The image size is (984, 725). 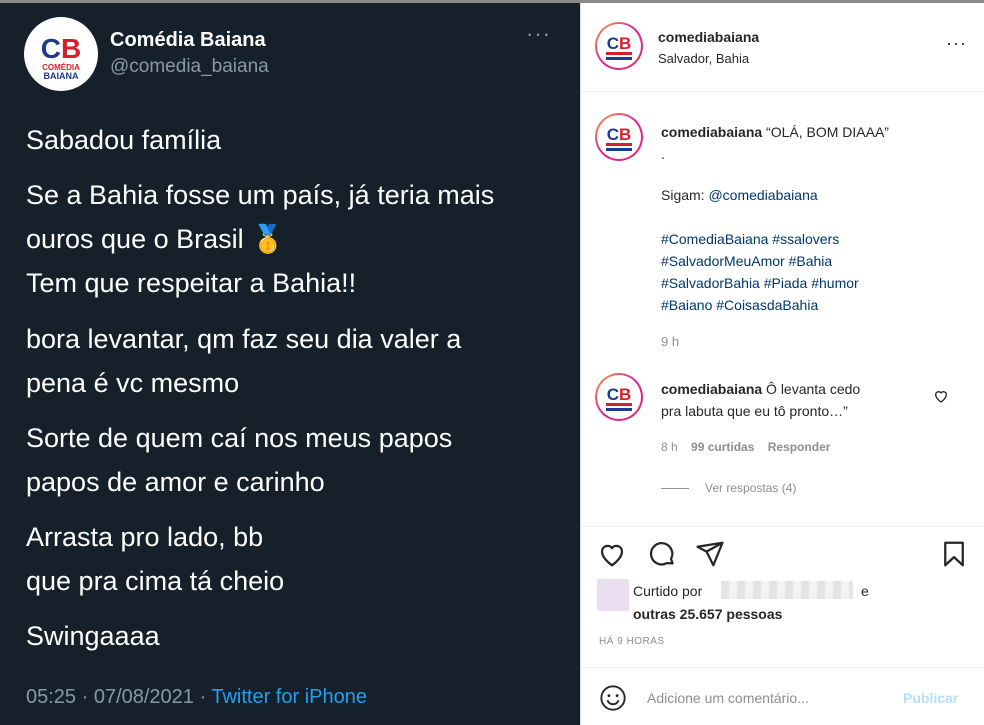 I want to click on view-replies-link: Ver respostas (4), so click(x=750, y=488).